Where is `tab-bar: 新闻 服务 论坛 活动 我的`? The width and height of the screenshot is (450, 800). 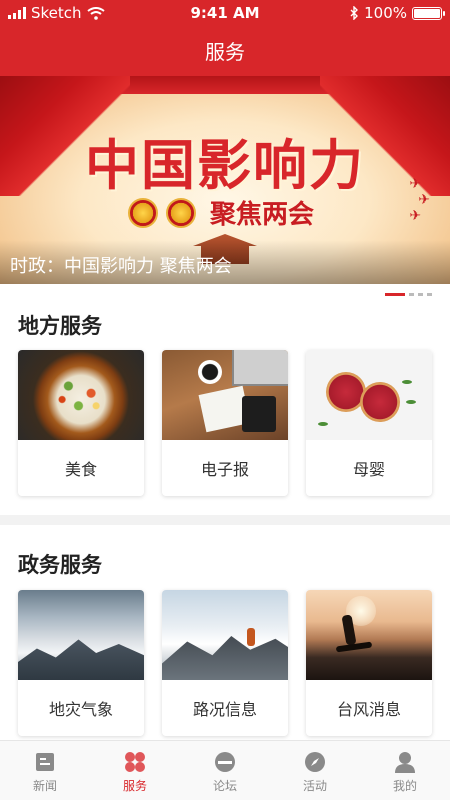
tab-bar: 新闻 服务 论坛 活动 我的 is located at coordinates (225, 770).